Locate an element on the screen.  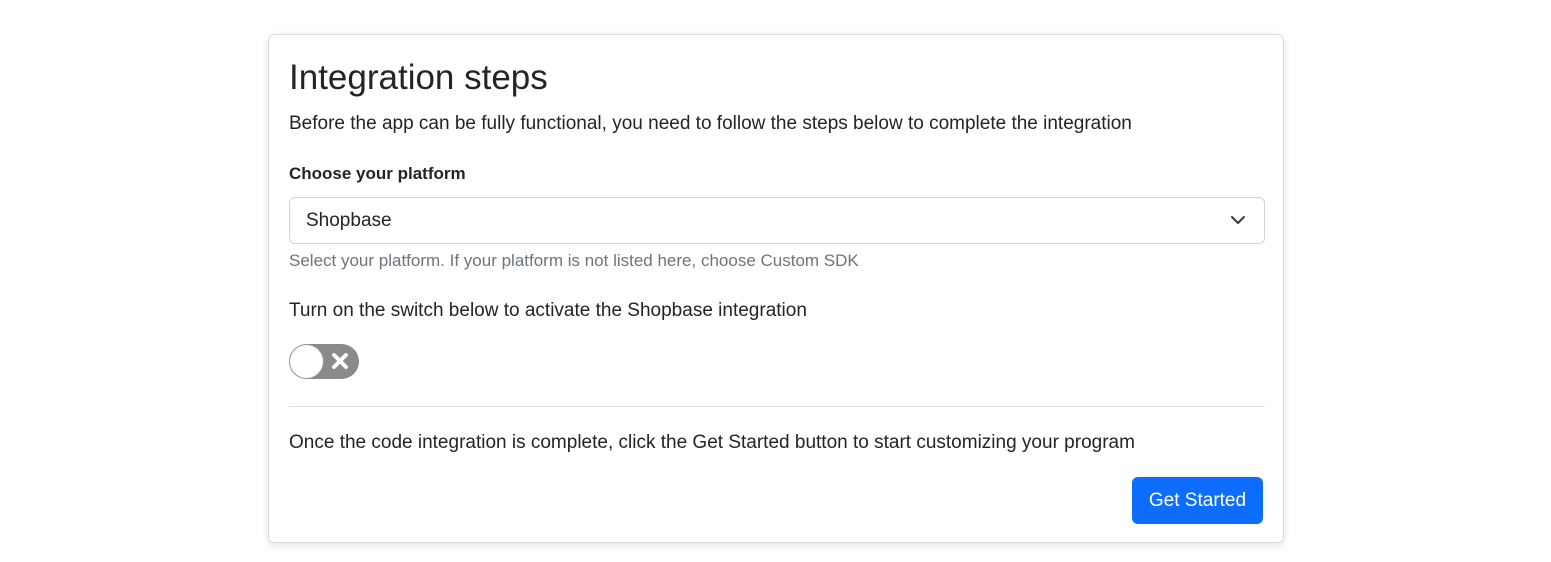
toggle-knob is located at coordinates (306, 361).